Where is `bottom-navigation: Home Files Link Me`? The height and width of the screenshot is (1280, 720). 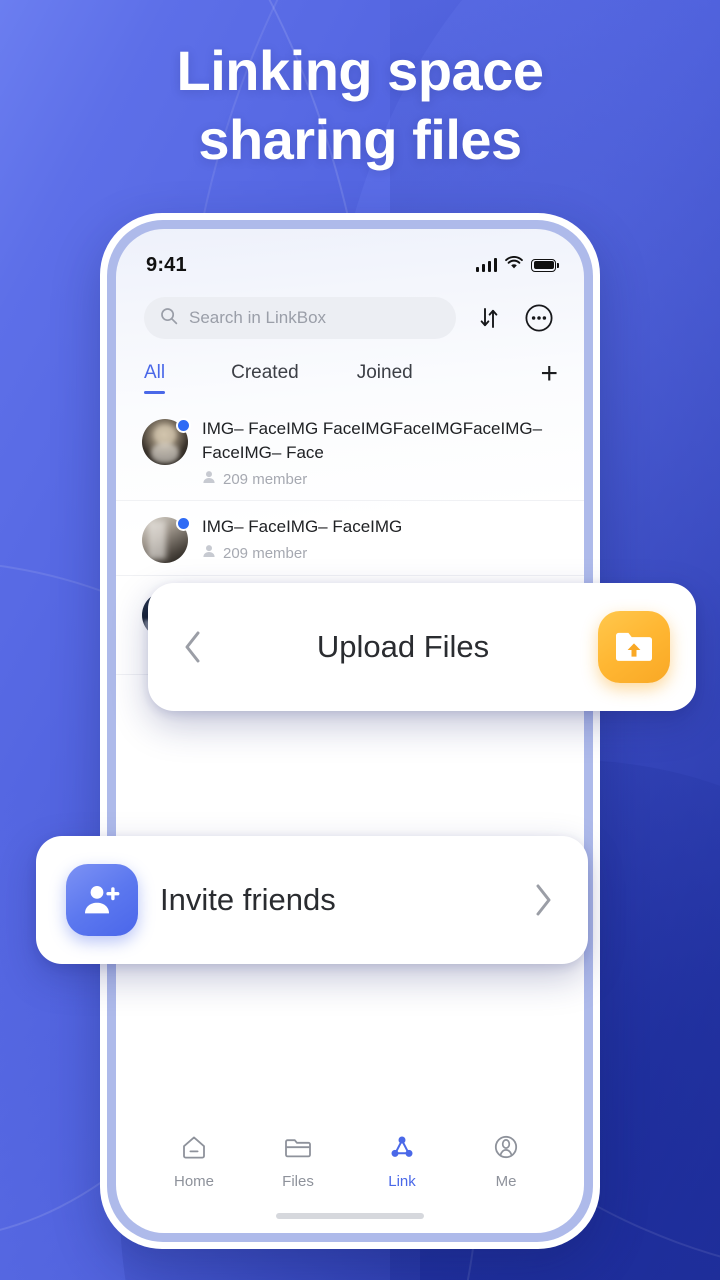
bottom-navigation: Home Files Link Me is located at coordinates (350, 1175).